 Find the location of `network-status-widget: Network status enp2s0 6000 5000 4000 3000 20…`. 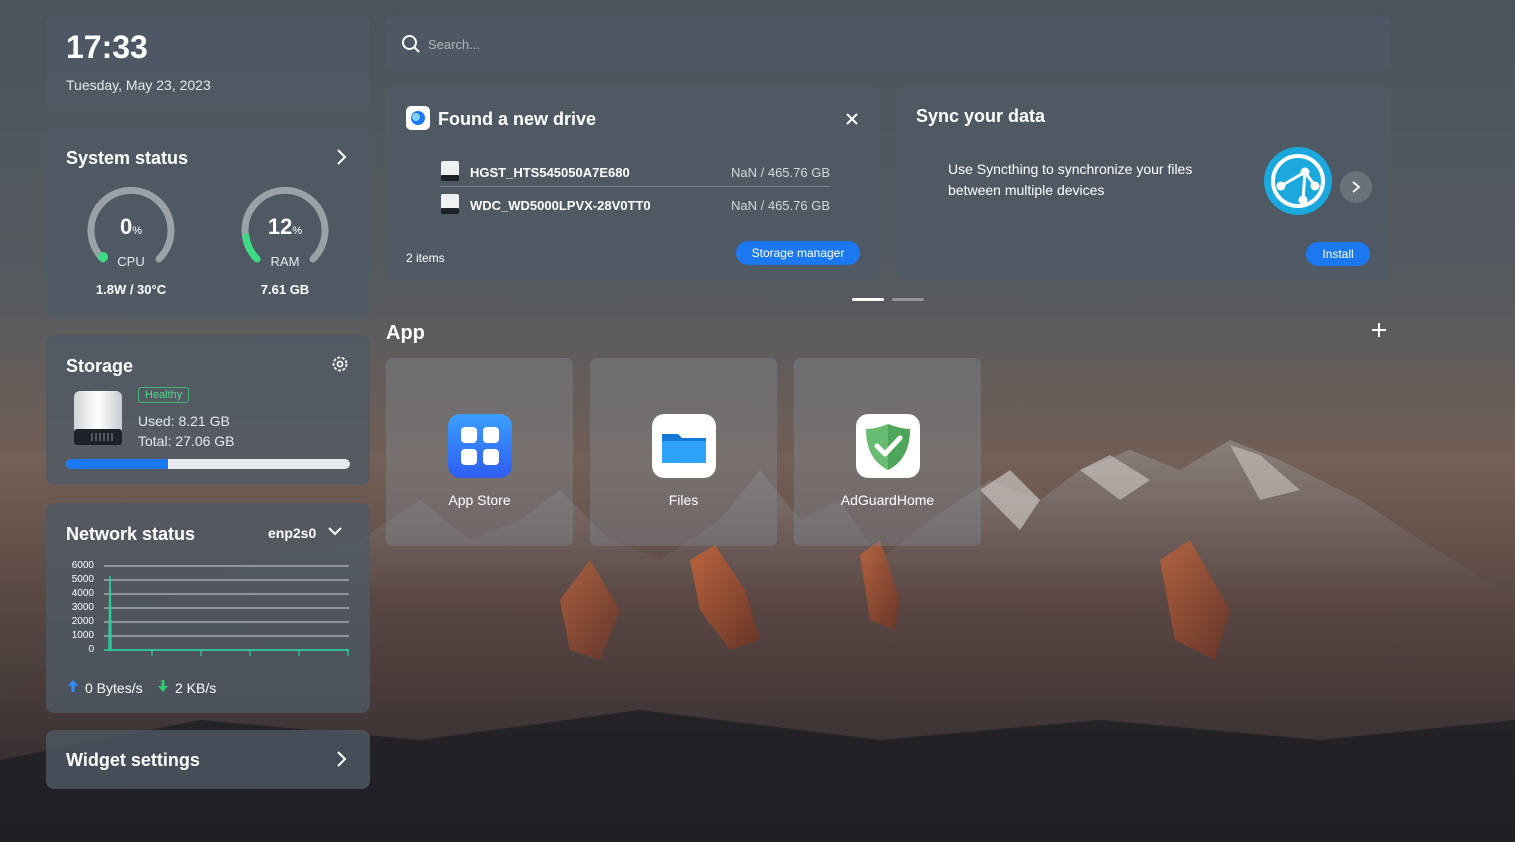

network-status-widget: Network status enp2s0 6000 5000 4000 3000 20… is located at coordinates (208, 608).